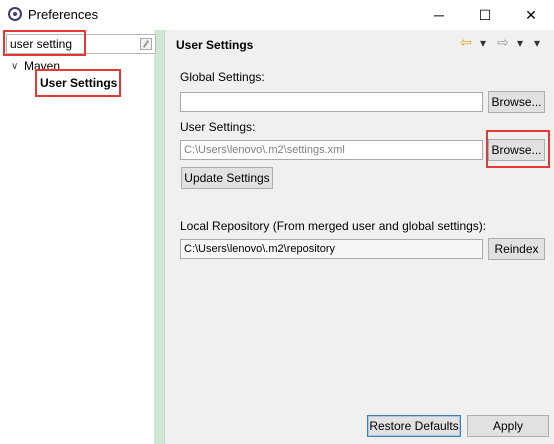 Image resolution: width=554 pixels, height=444 pixels. What do you see at coordinates (331, 150) in the screenshot?
I see `user-settings-field: C:\Users\lenovo\.m2\settings.xml` at bounding box center [331, 150].